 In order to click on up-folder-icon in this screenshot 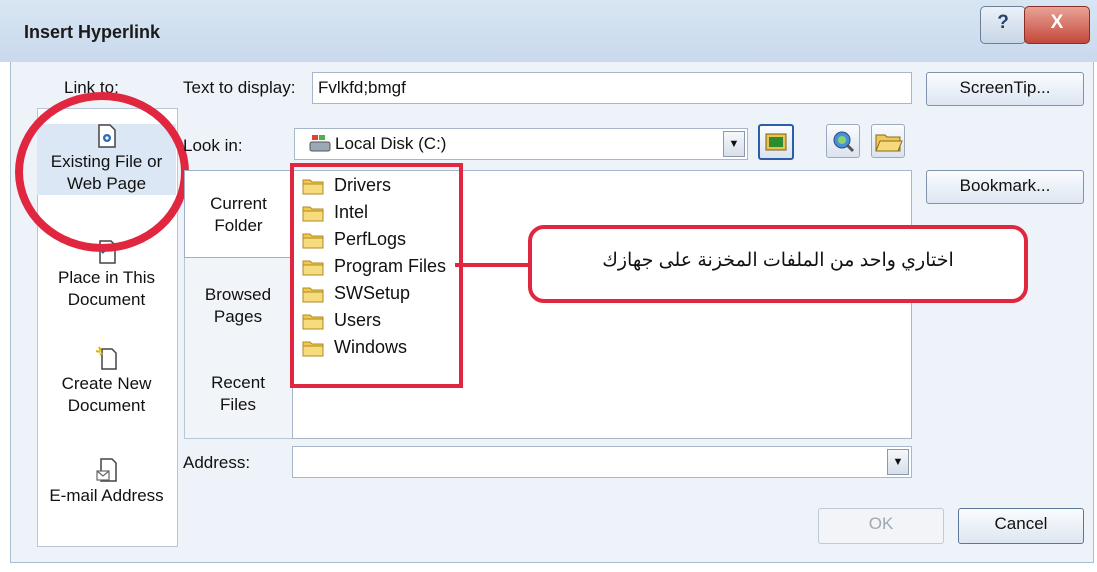, I will do `click(776, 142)`.